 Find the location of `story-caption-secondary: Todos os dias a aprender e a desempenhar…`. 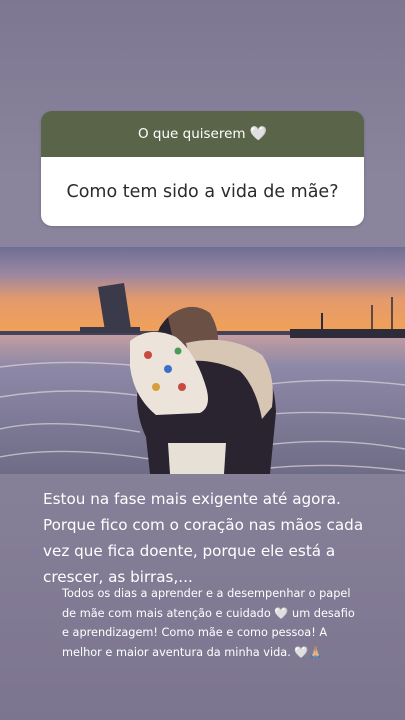

story-caption-secondary: Todos os dias a aprender e a desempenhar… is located at coordinates (212, 623).